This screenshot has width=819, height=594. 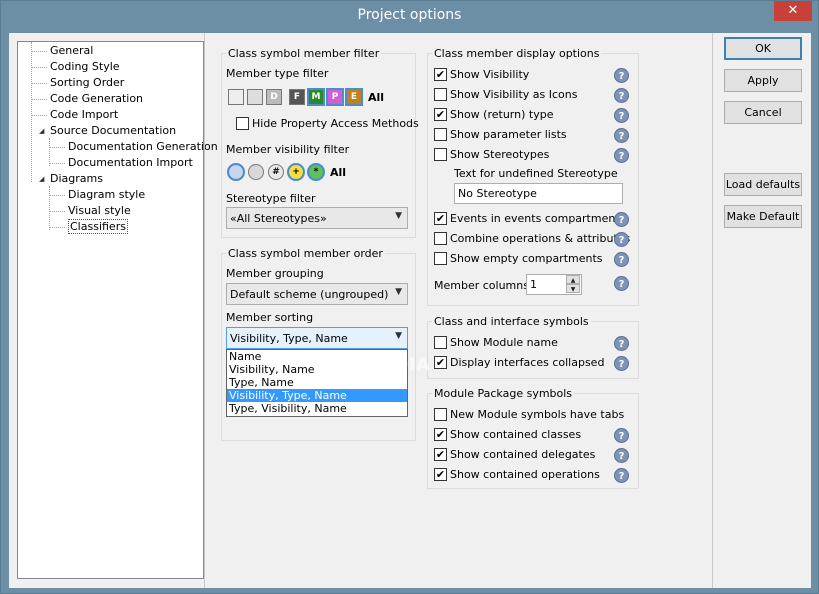 I want to click on tree-item-code-generation: Code Generation, so click(x=96, y=98).